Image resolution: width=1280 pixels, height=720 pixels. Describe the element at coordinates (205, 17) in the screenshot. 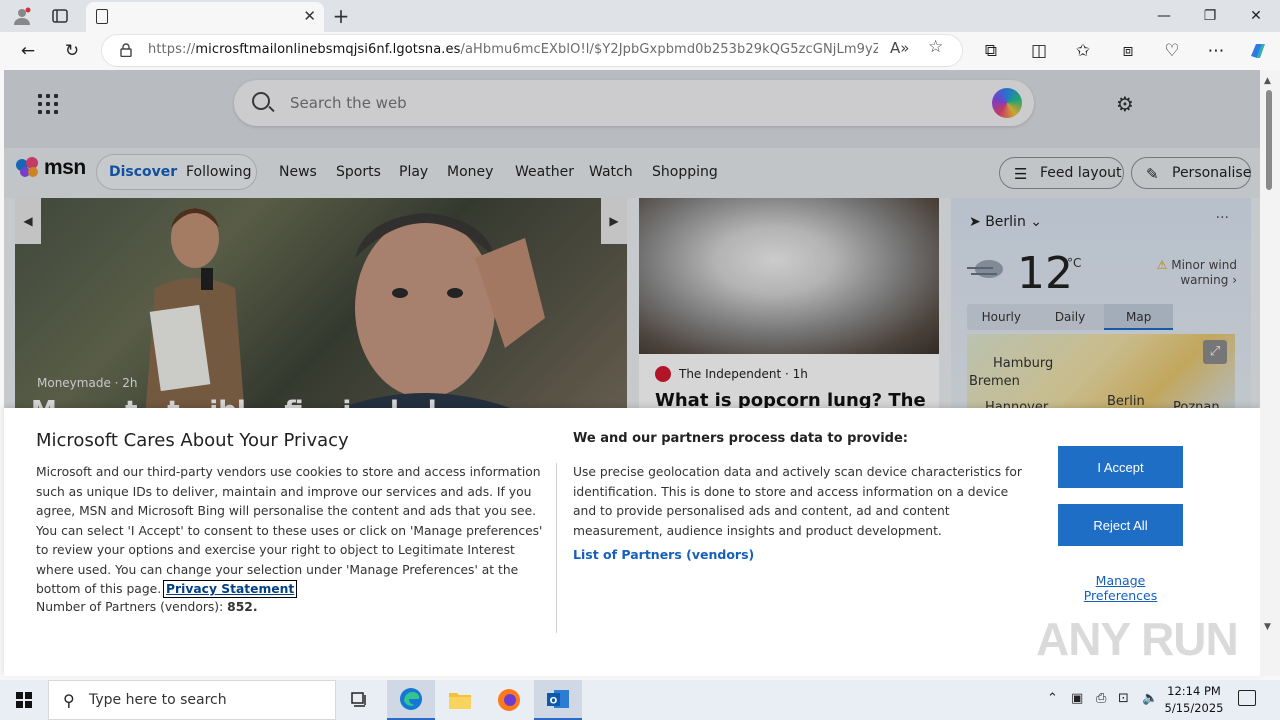

I see `tab-active: ✕` at that location.